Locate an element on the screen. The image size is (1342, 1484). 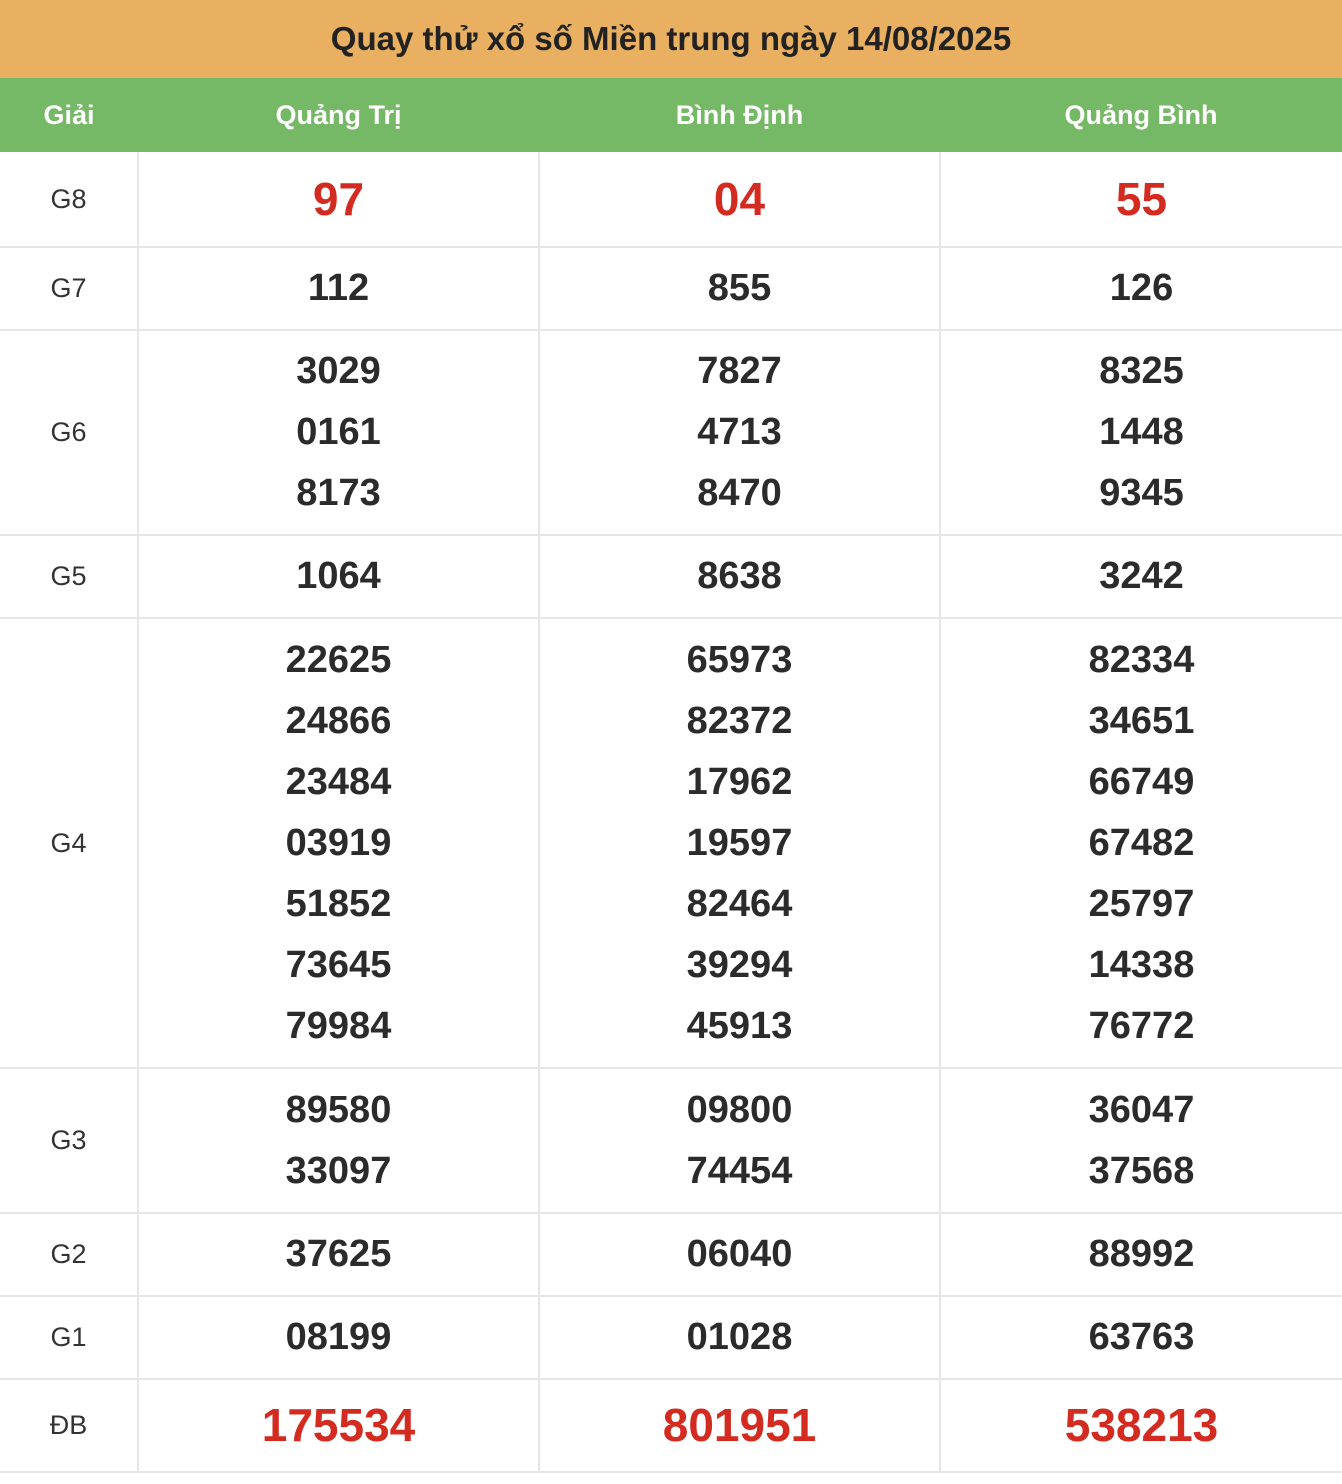
result-number: 63763 is located at coordinates (1141, 1337).